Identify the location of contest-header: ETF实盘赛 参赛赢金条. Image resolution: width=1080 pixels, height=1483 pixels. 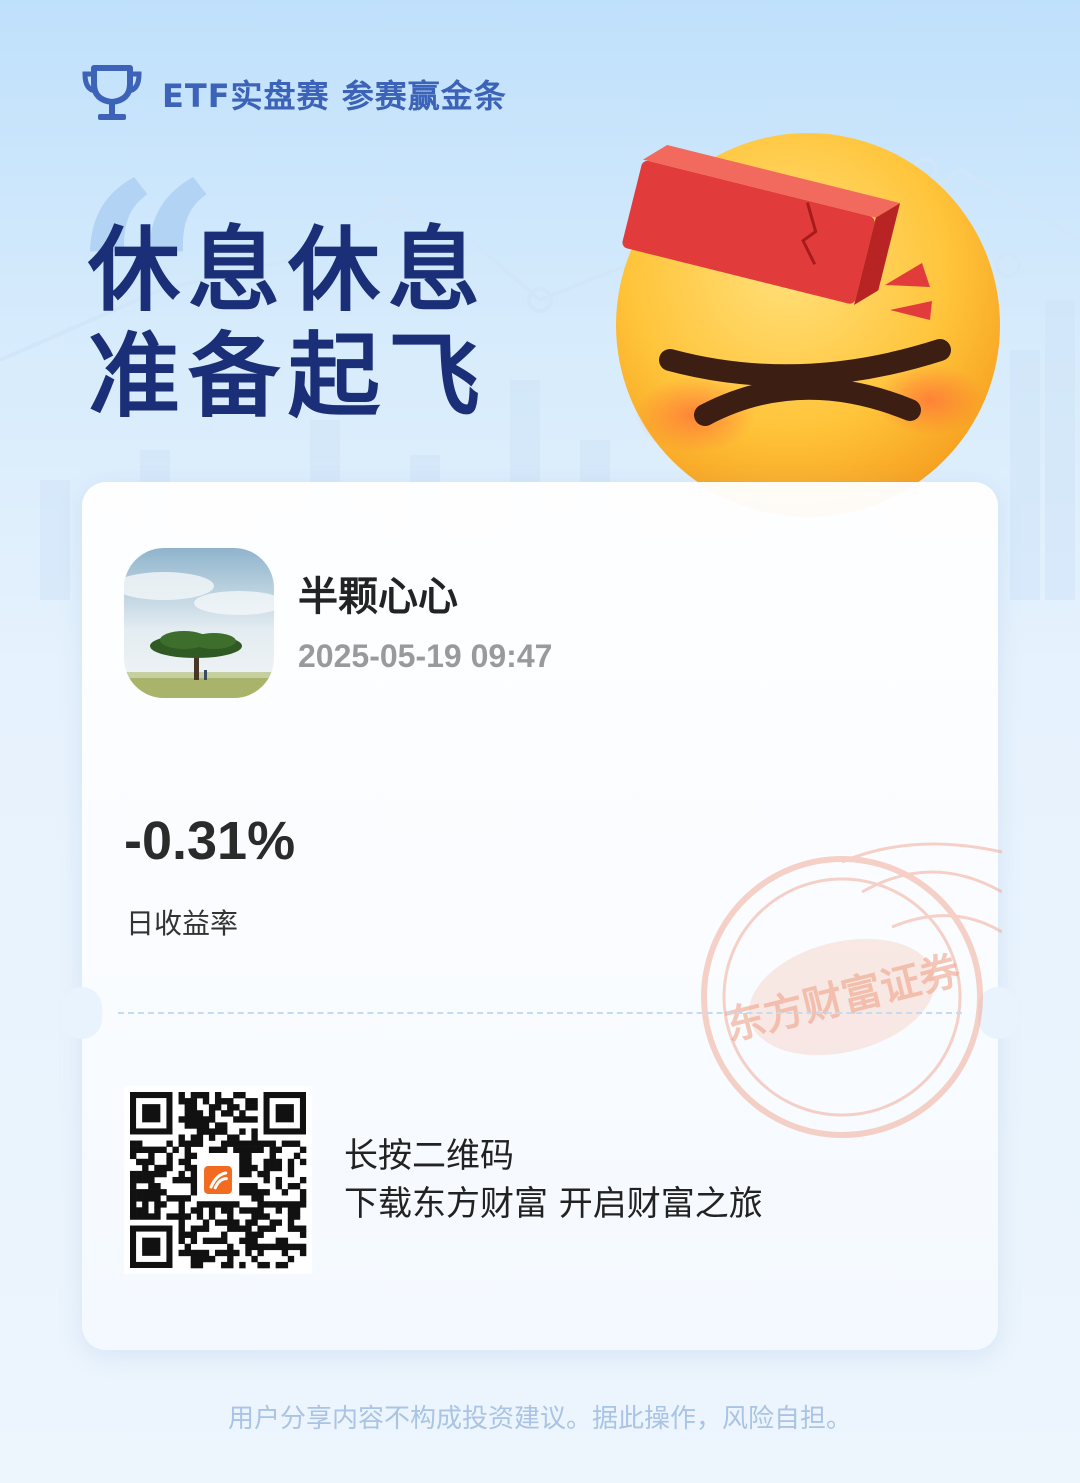
(293, 94).